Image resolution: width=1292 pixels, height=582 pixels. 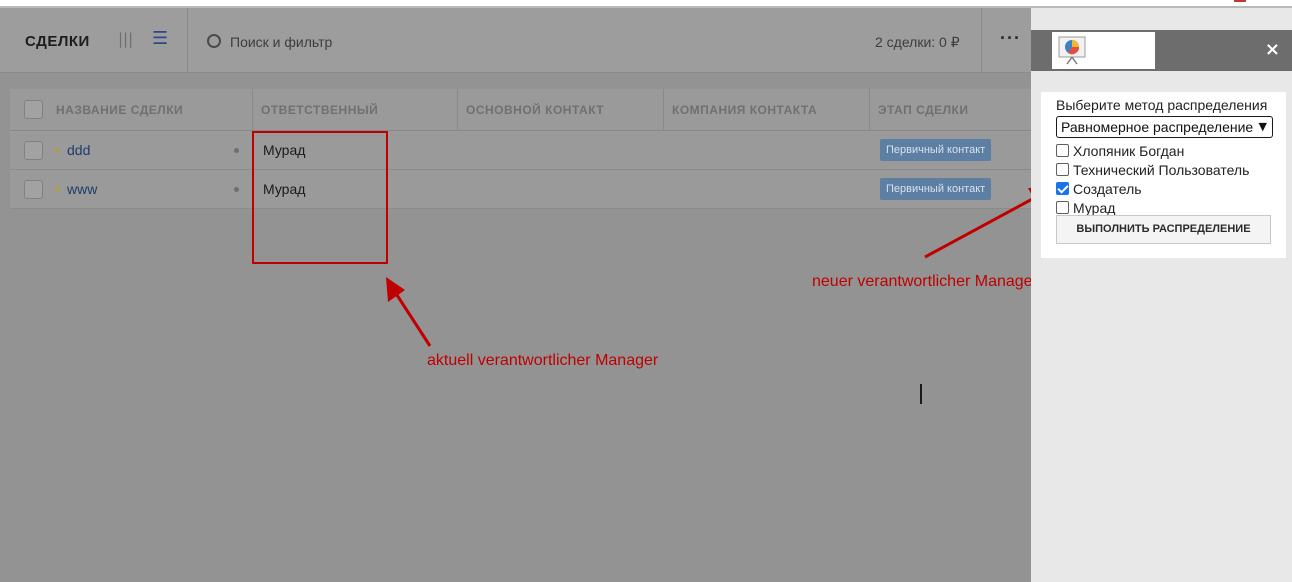 I want to click on more-menu-button: ···, so click(x=1010, y=38).